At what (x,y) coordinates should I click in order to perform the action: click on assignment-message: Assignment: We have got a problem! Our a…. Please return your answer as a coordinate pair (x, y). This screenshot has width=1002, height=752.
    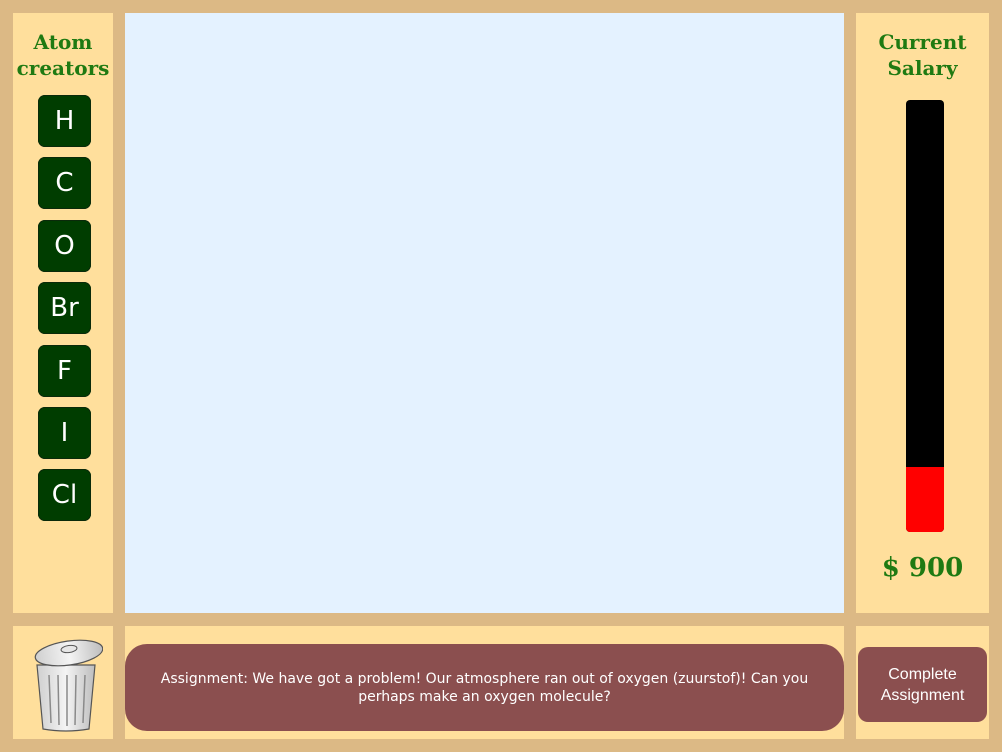
    Looking at the image, I should click on (484, 687).